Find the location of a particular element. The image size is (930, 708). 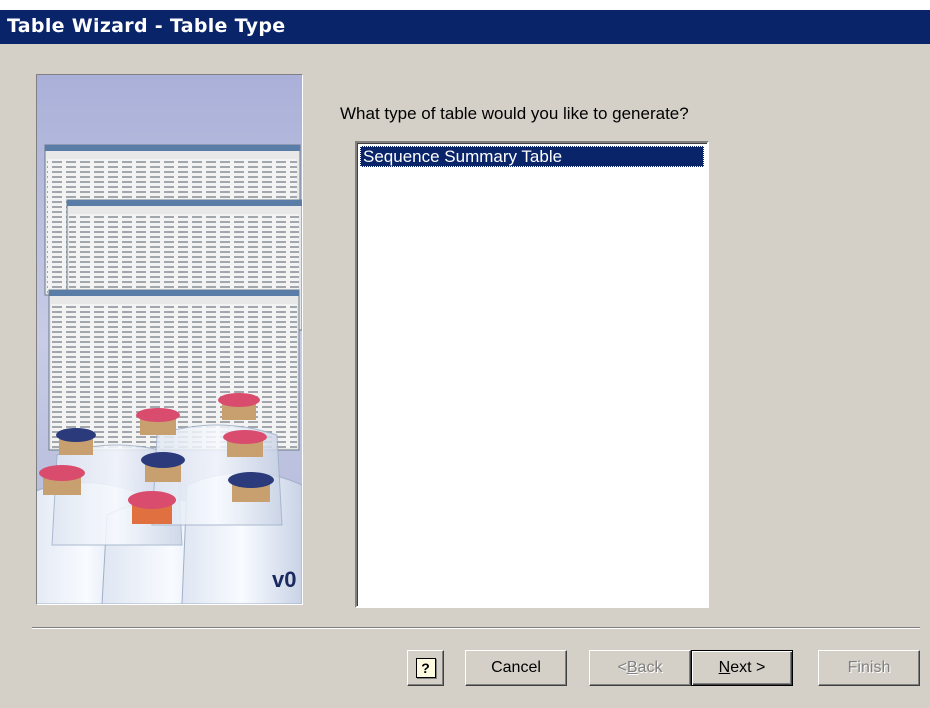

help-button: ? is located at coordinates (425, 668).